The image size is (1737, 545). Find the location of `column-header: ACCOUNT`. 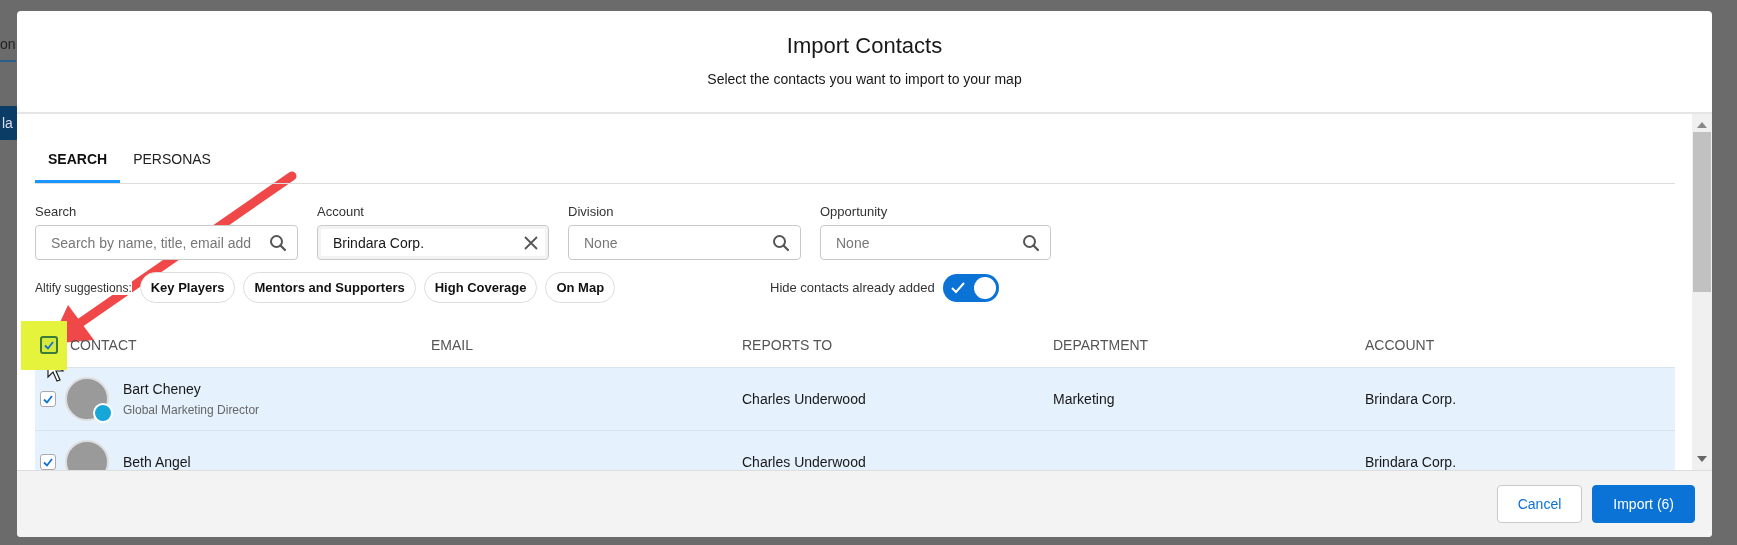

column-header: ACCOUNT is located at coordinates (1400, 345).